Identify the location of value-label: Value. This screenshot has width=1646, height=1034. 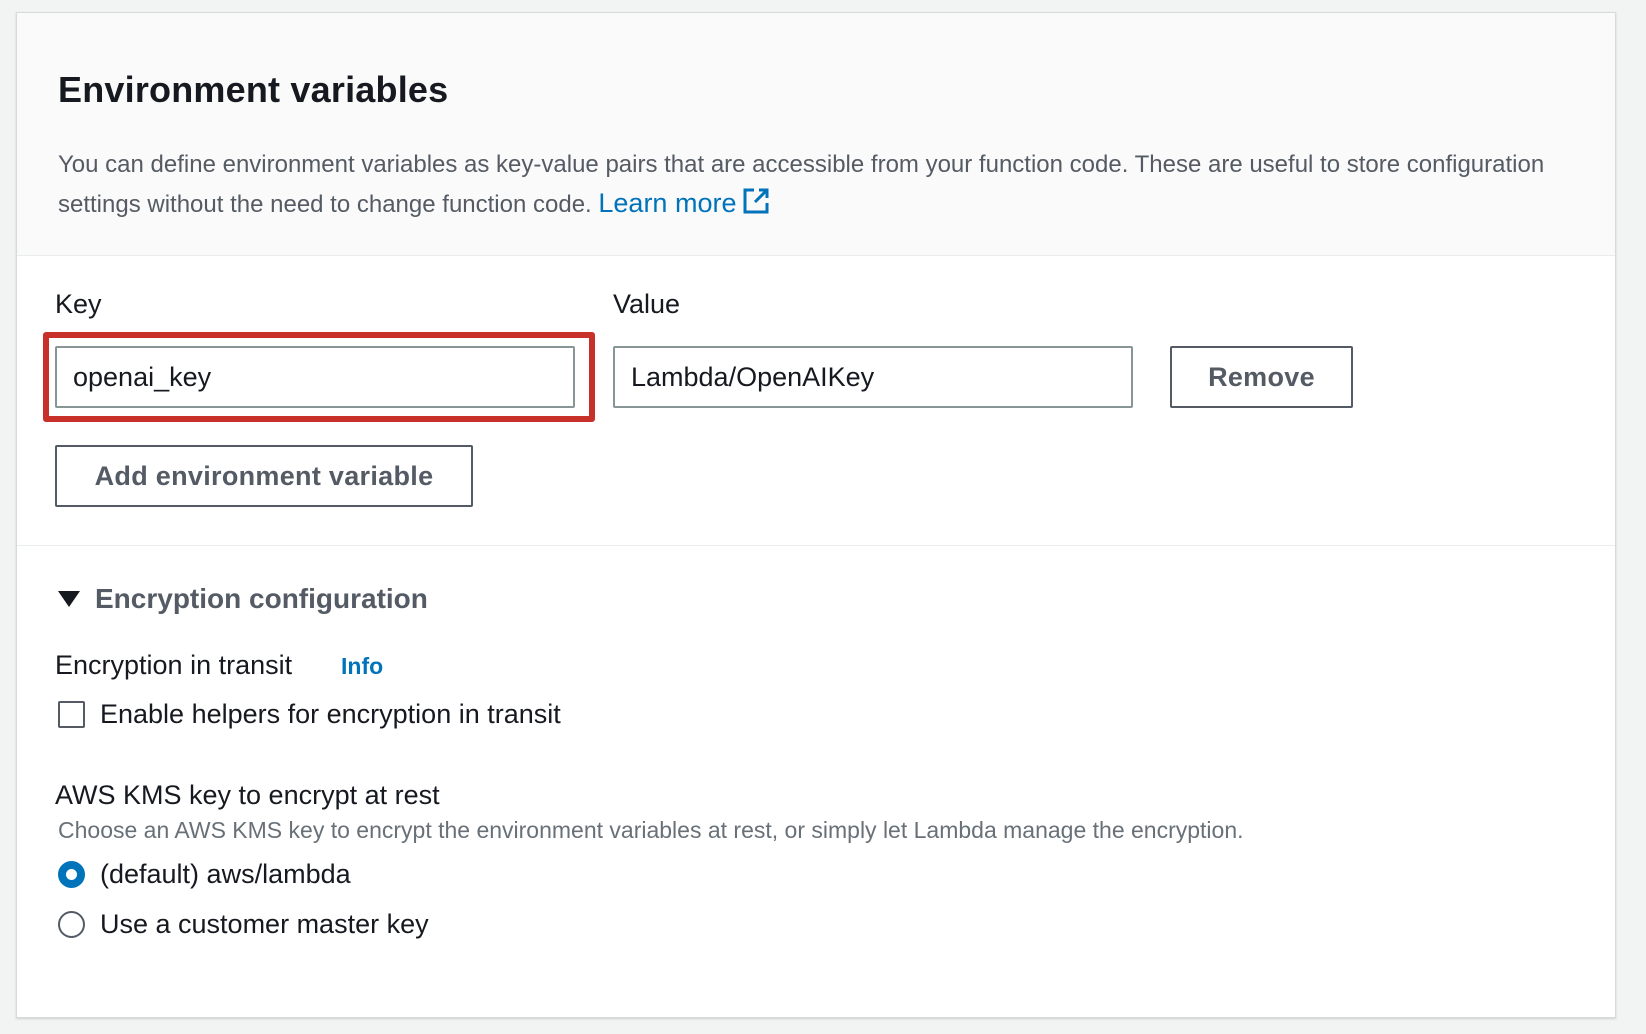
(647, 304).